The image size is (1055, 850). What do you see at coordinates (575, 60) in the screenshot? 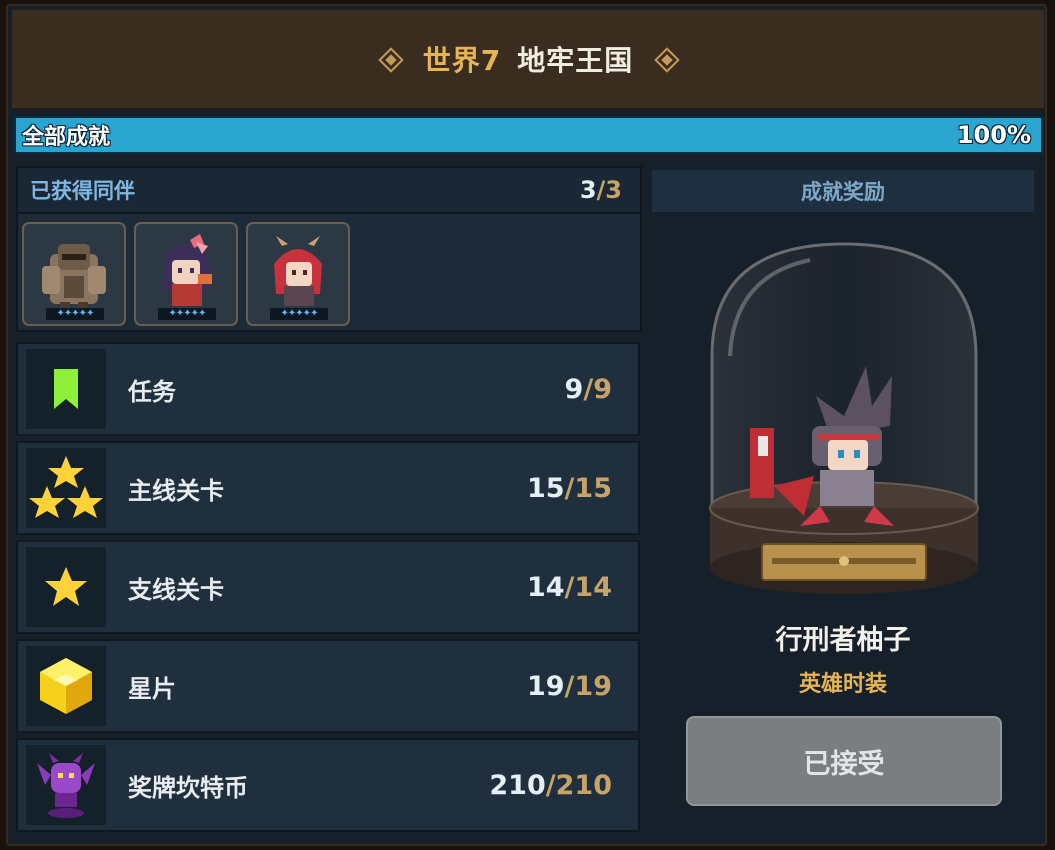
I see `world-name: 地牢王国` at bounding box center [575, 60].